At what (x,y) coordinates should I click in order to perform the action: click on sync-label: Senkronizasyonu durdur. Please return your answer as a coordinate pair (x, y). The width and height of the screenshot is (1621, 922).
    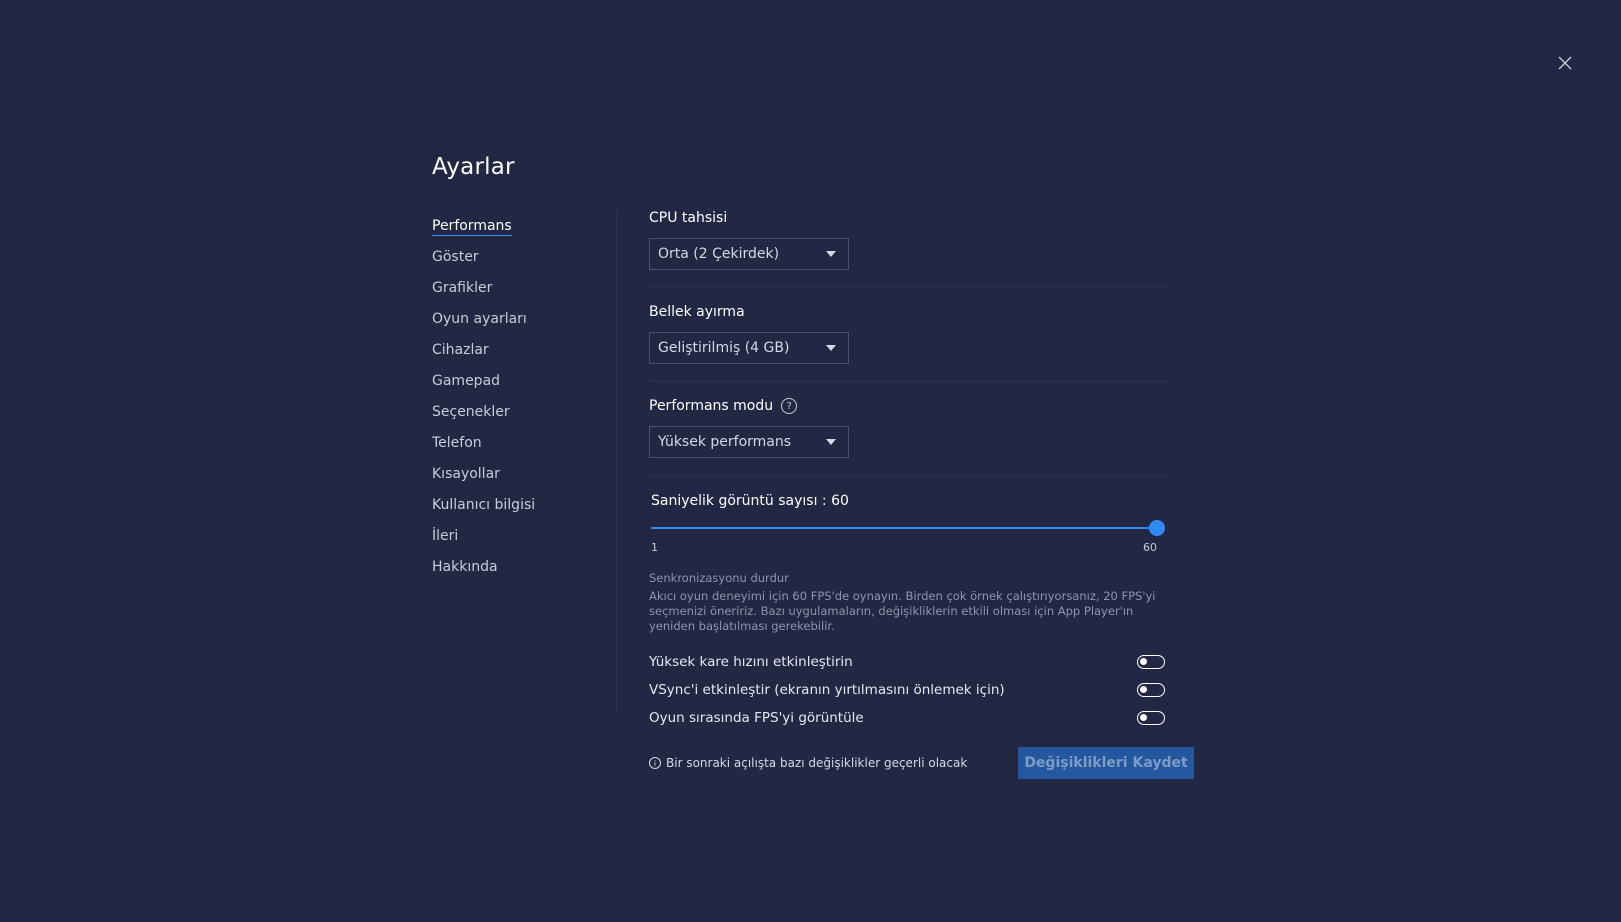
    Looking at the image, I should click on (719, 578).